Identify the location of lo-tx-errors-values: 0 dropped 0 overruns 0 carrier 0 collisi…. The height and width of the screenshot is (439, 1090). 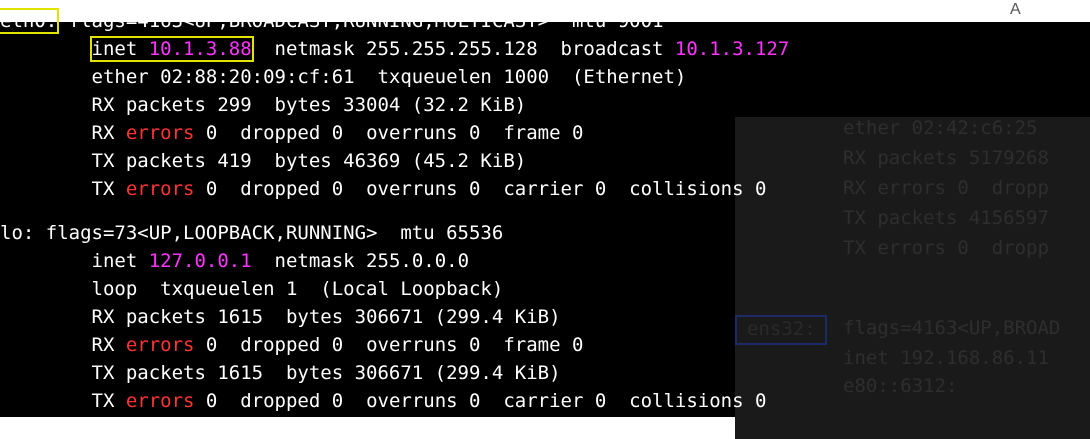
(480, 401).